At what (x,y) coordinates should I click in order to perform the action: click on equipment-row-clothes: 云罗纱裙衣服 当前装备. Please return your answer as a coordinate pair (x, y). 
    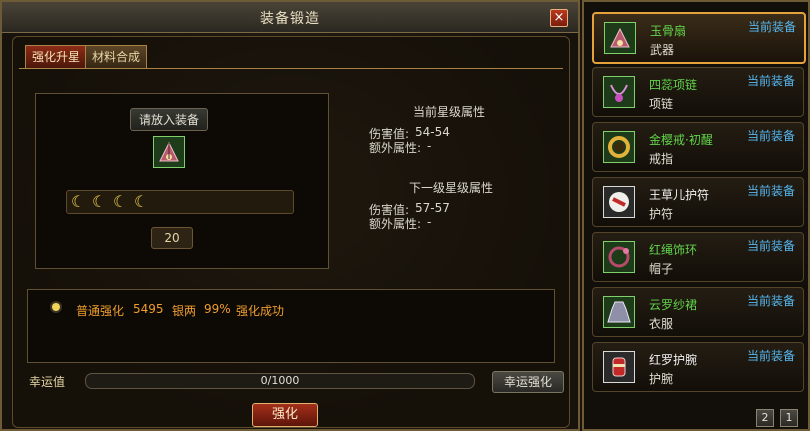
    Looking at the image, I should click on (698, 312).